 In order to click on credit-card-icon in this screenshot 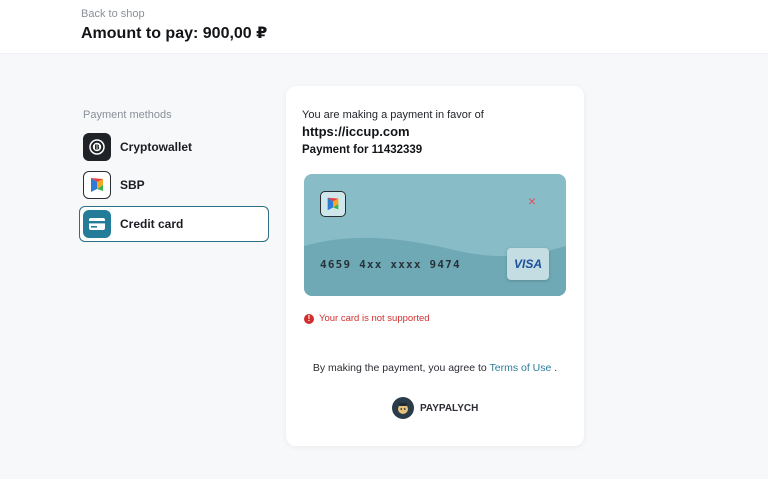, I will do `click(97, 224)`.